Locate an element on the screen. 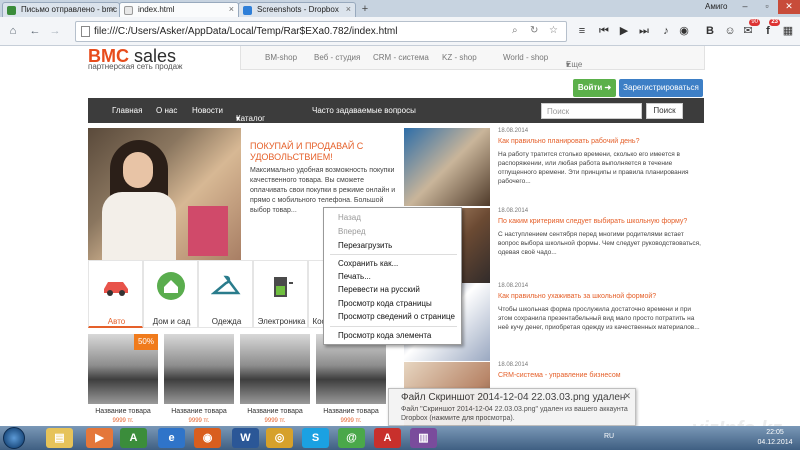  home-icon: ⌂ is located at coordinates (13, 31).